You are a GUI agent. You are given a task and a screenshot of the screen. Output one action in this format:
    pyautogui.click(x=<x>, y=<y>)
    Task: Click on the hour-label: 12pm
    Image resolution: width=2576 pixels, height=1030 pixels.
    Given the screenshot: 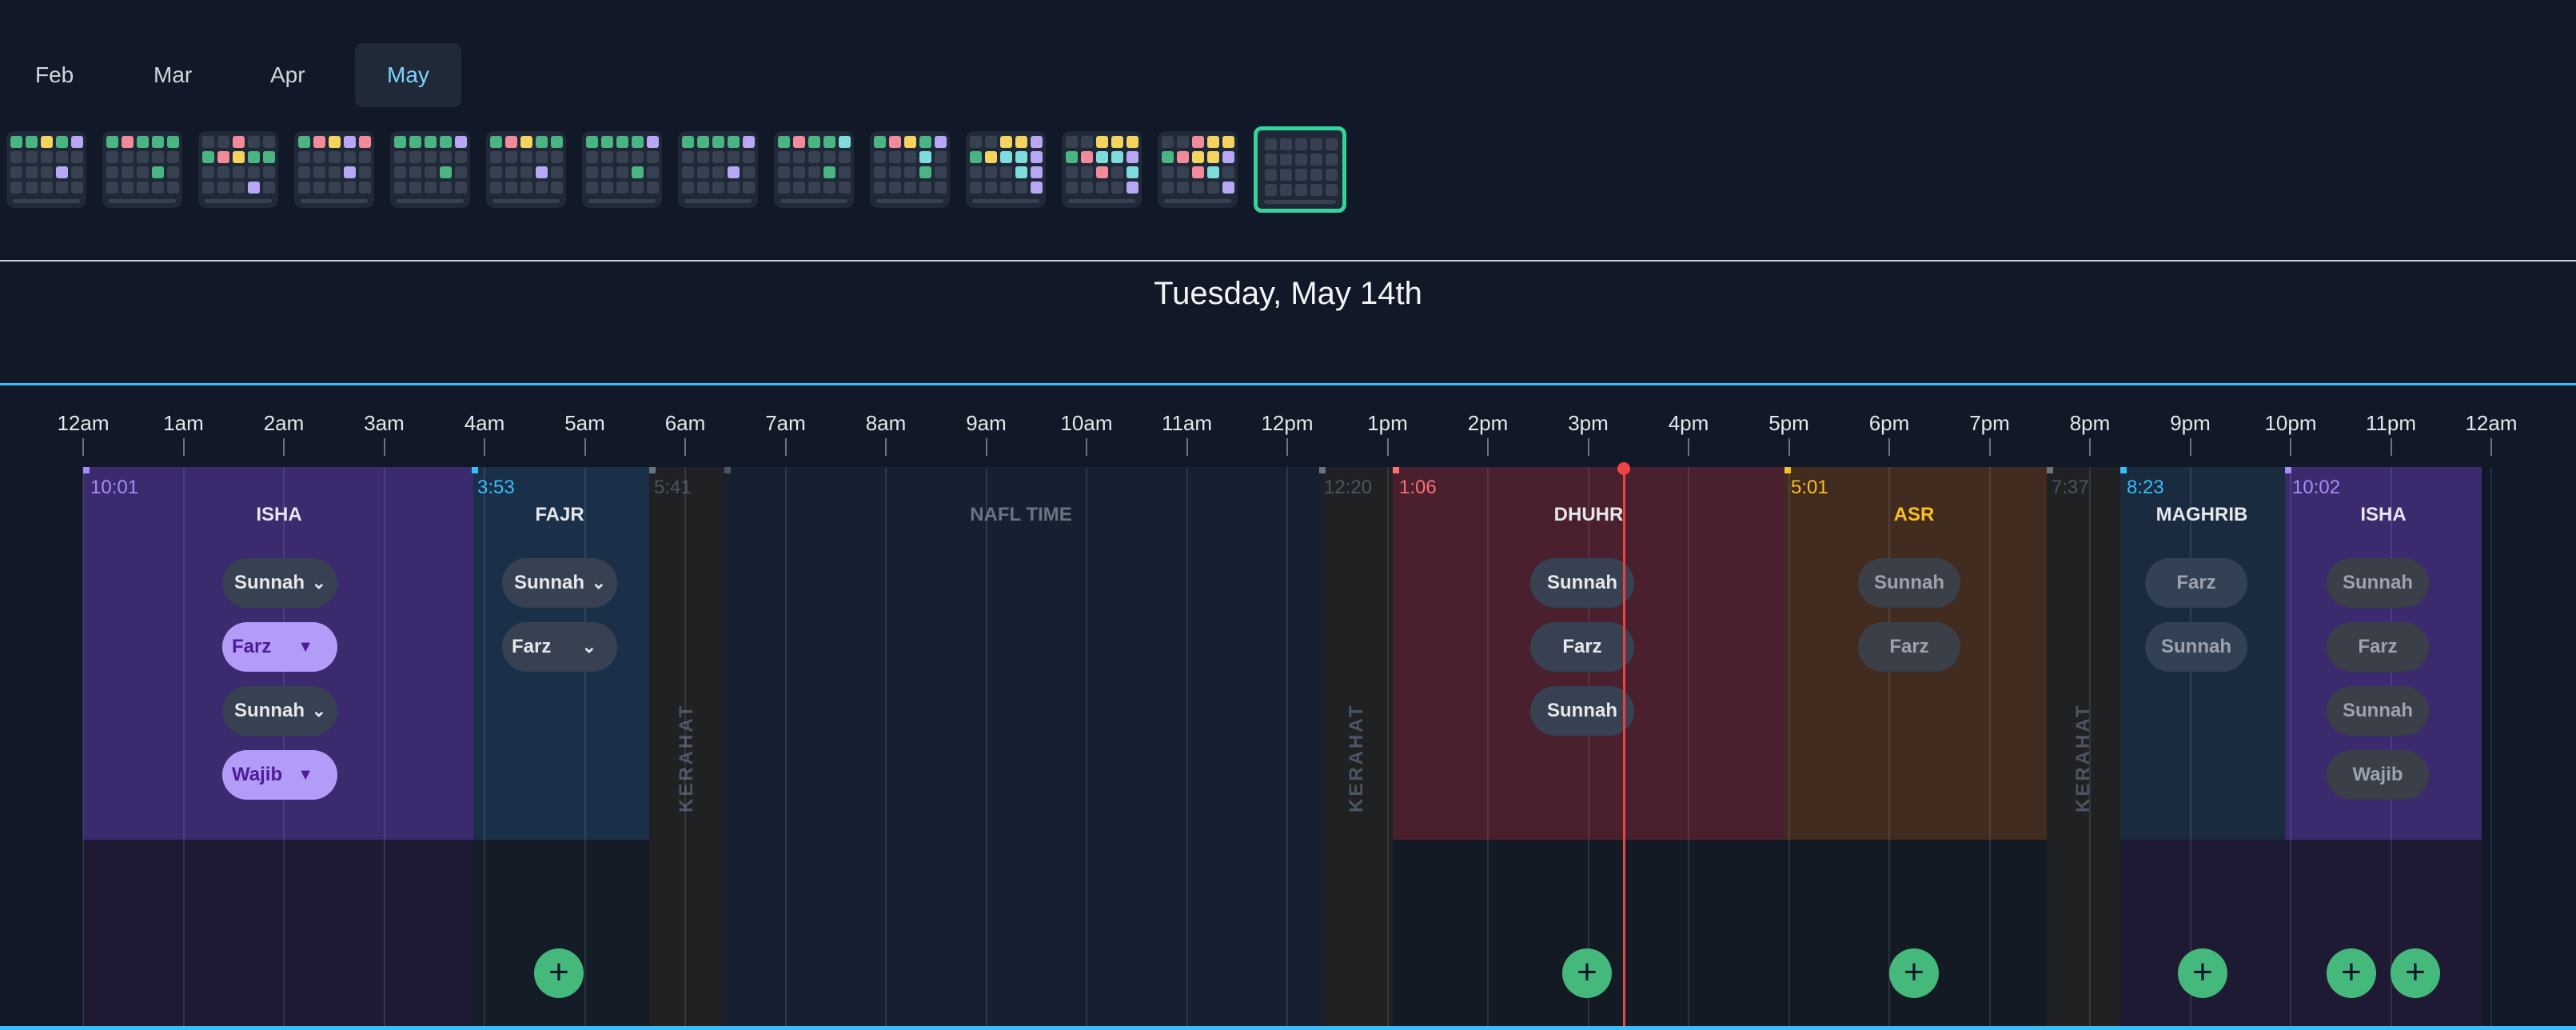 What is the action you would take?
    pyautogui.click(x=1287, y=423)
    